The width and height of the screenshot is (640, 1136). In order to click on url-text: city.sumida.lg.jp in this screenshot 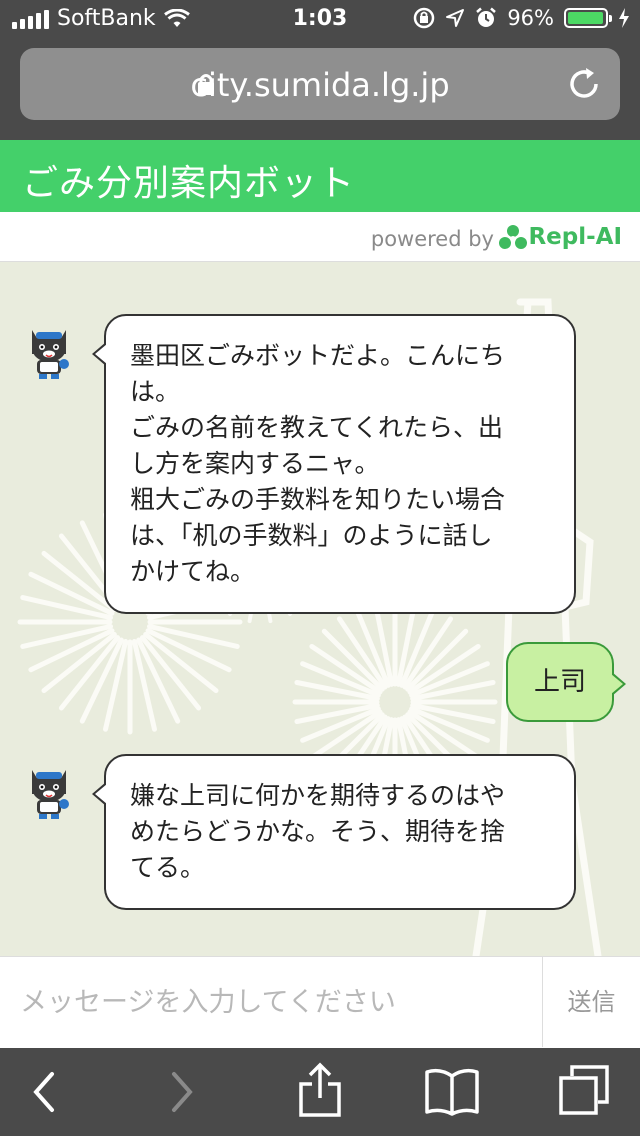, I will do `click(320, 85)`.